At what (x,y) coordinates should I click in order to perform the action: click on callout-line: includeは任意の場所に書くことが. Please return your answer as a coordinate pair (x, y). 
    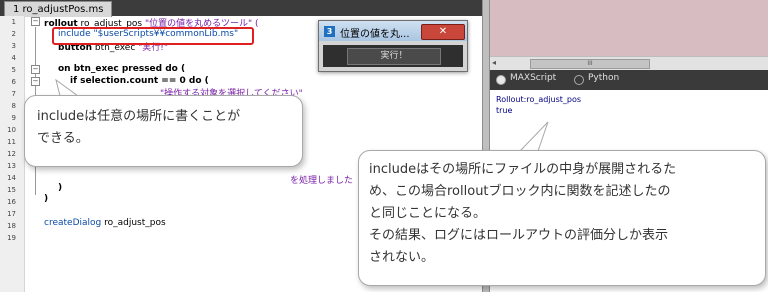
    Looking at the image, I should click on (139, 116).